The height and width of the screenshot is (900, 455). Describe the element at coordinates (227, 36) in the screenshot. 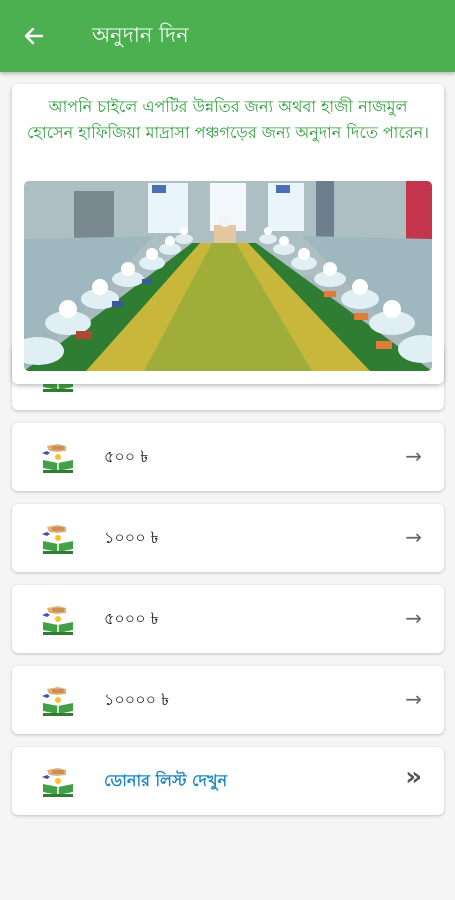

I see `app-bar: অনুদান দিন` at that location.